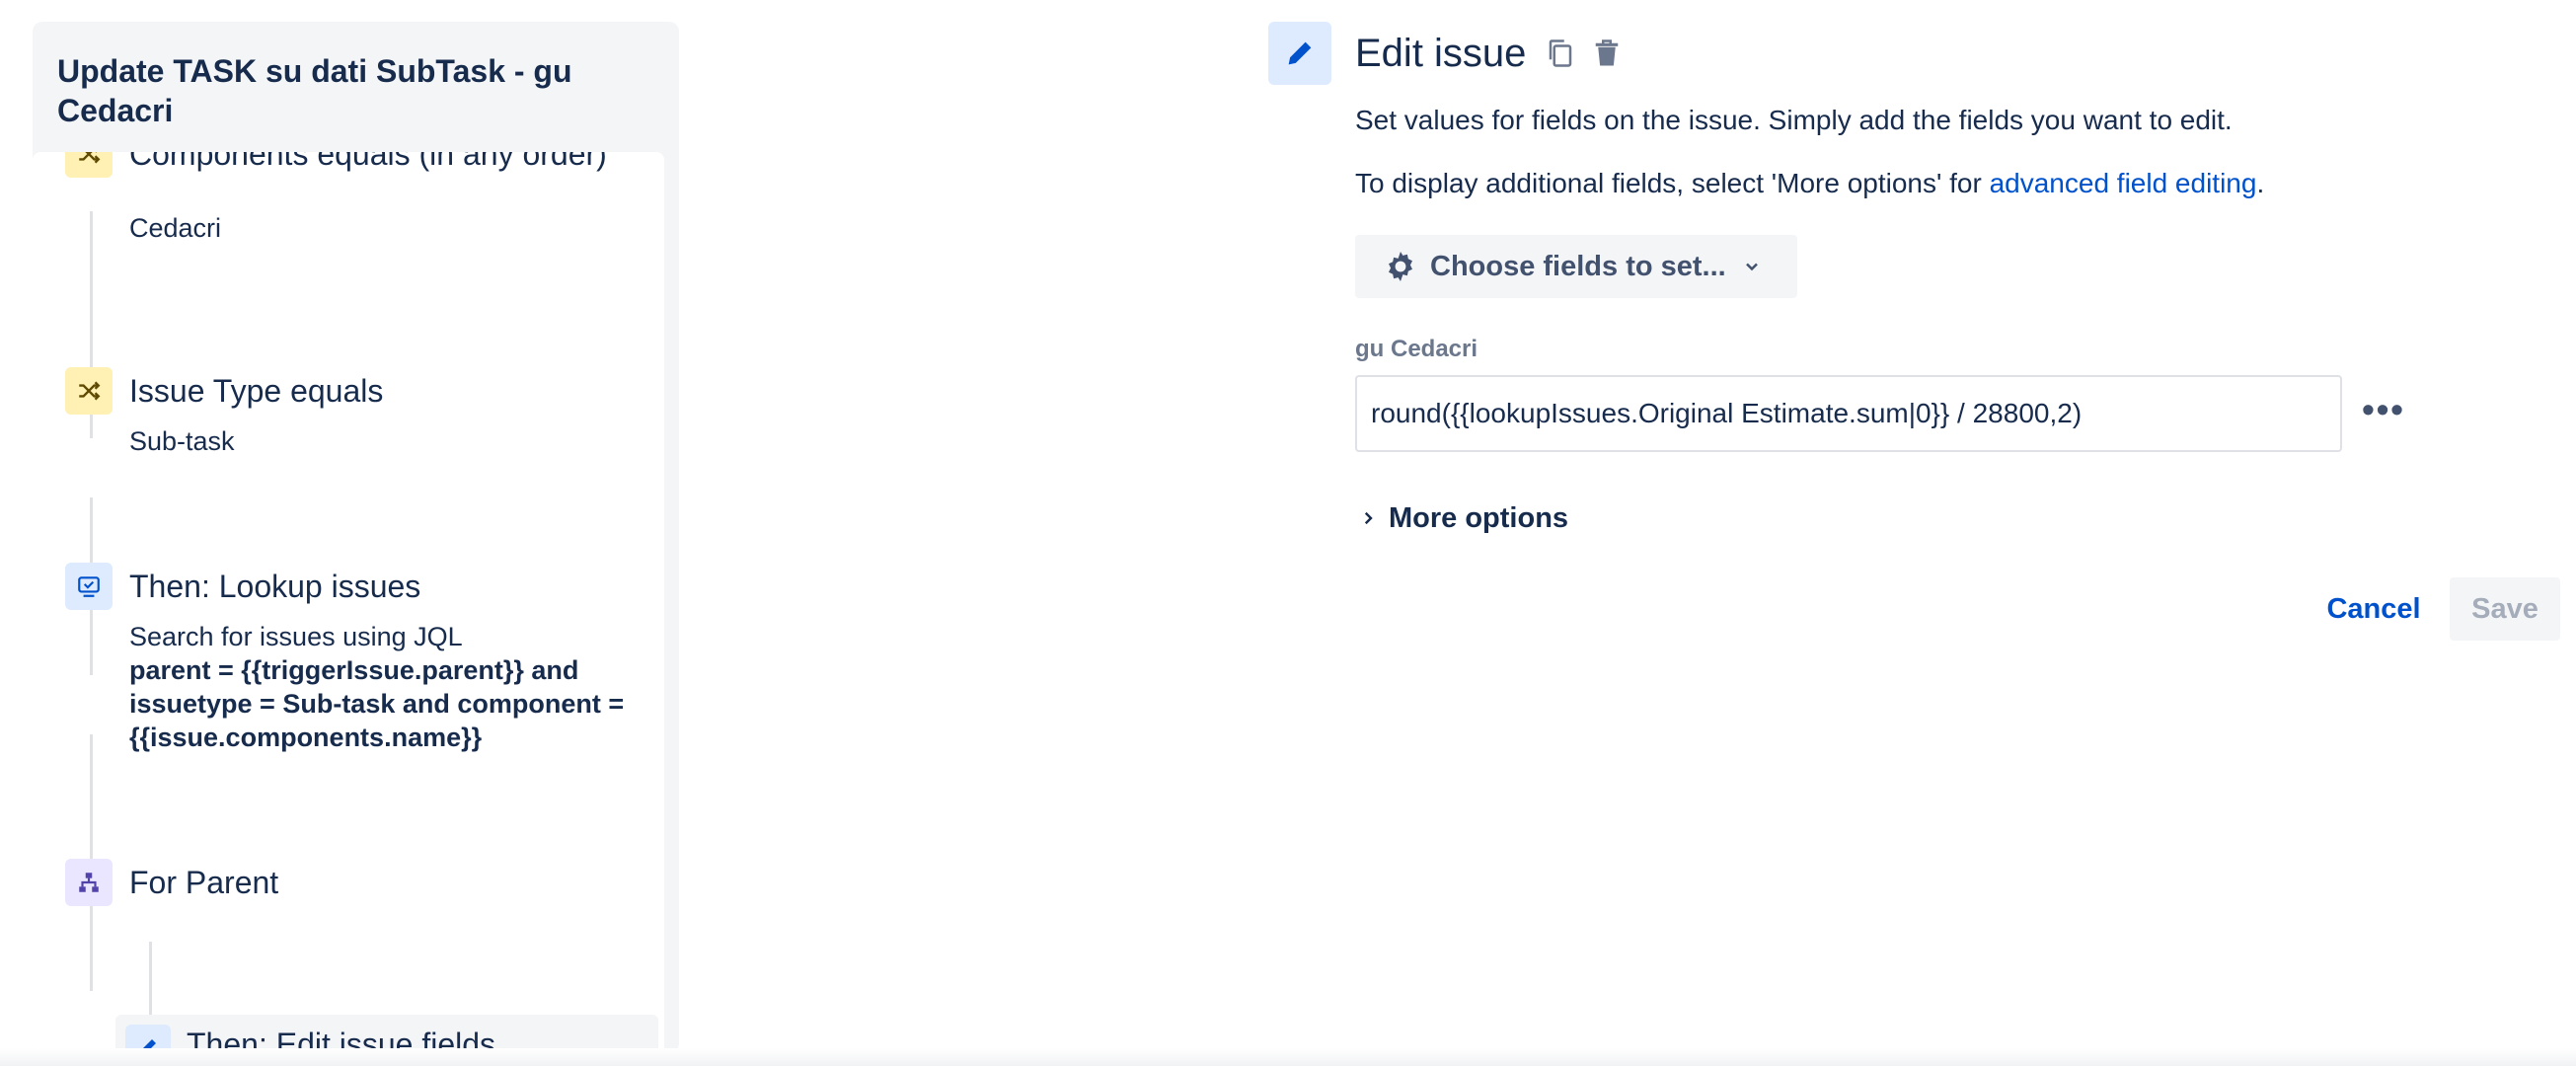 The height and width of the screenshot is (1066, 2576). Describe the element at coordinates (89, 586) in the screenshot. I see `lookup-icon` at that location.